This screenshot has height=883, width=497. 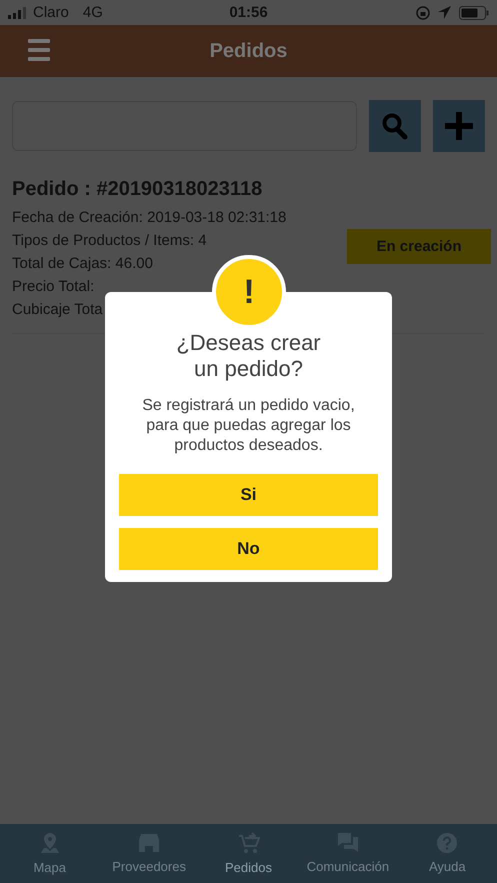 I want to click on clock-time: 01:56, so click(x=248, y=12).